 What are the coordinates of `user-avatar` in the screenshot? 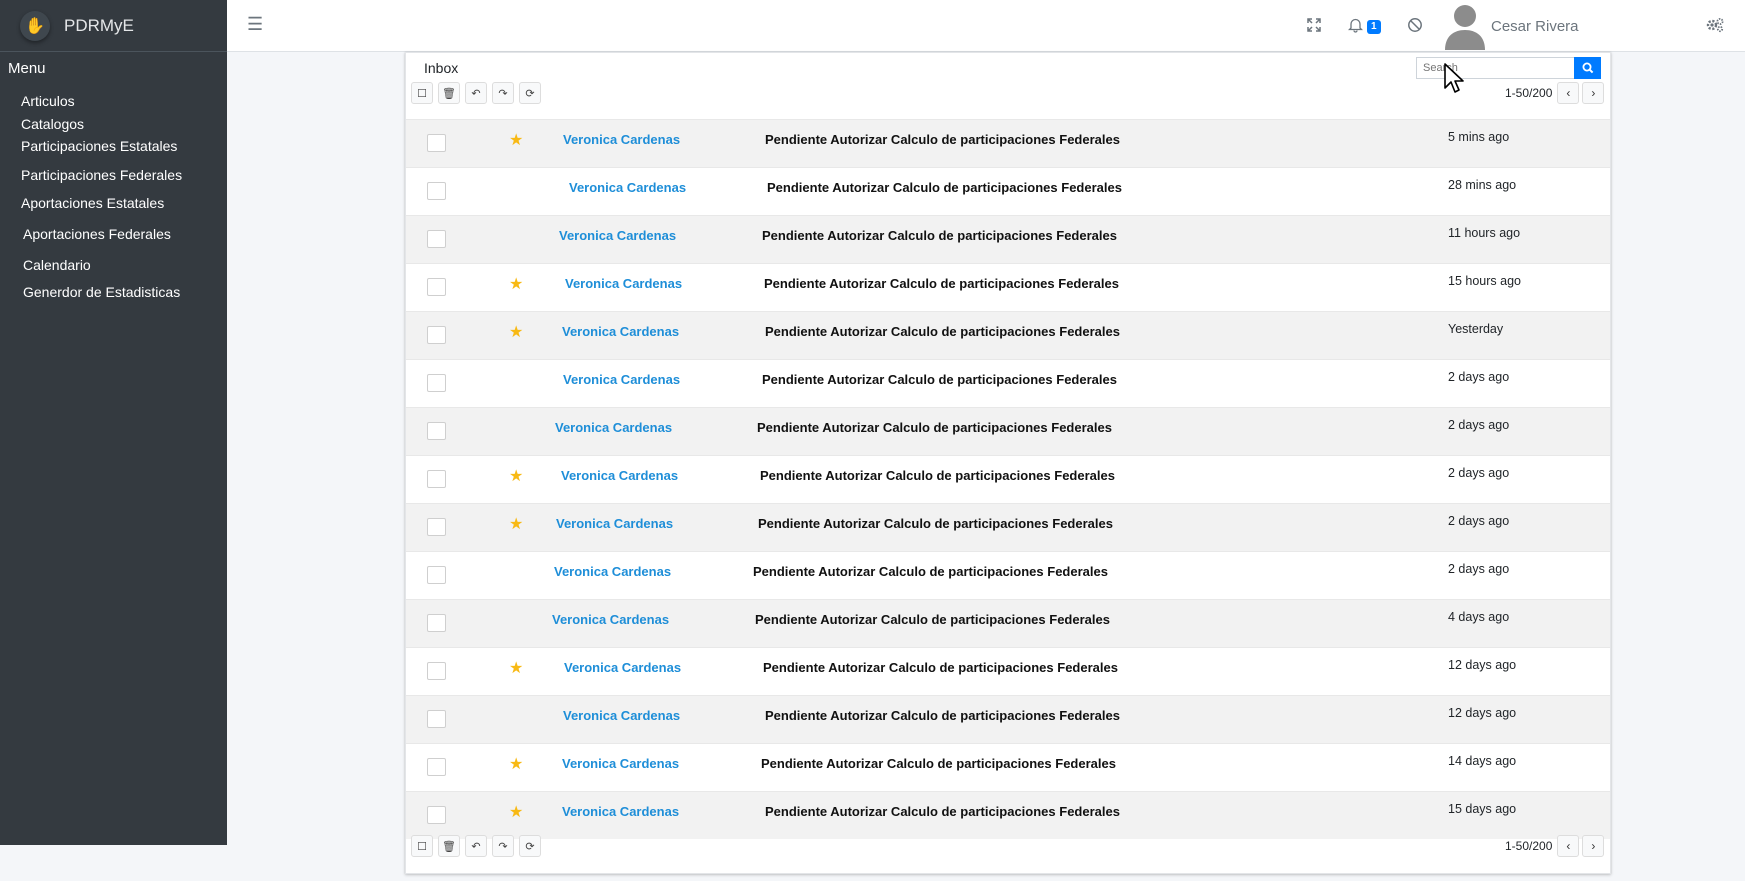 It's located at (1465, 26).